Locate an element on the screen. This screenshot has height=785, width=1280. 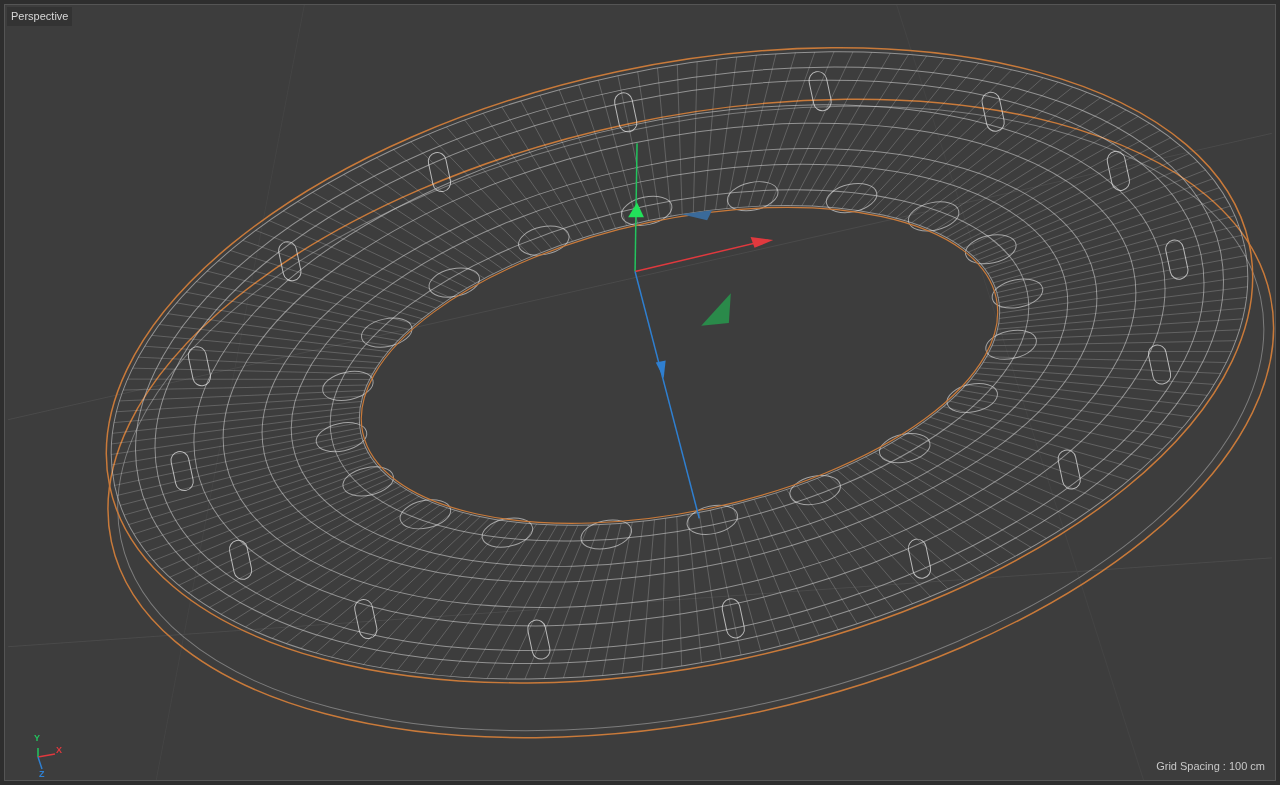
axis-lines-icon is located at coordinates (47, 759).